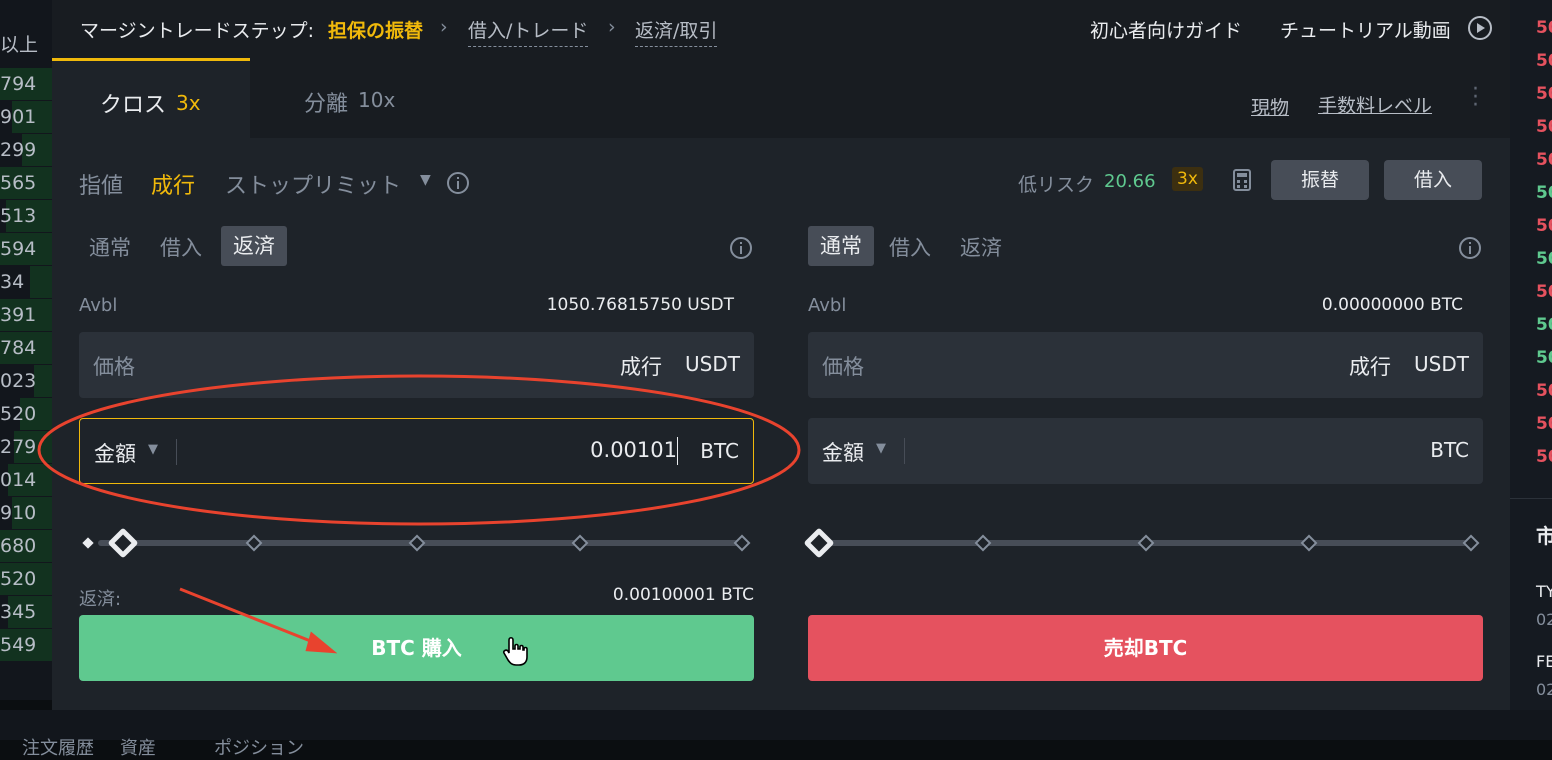 Image resolution: width=1552 pixels, height=760 pixels. I want to click on orderbook-header: 以上, so click(19, 45).